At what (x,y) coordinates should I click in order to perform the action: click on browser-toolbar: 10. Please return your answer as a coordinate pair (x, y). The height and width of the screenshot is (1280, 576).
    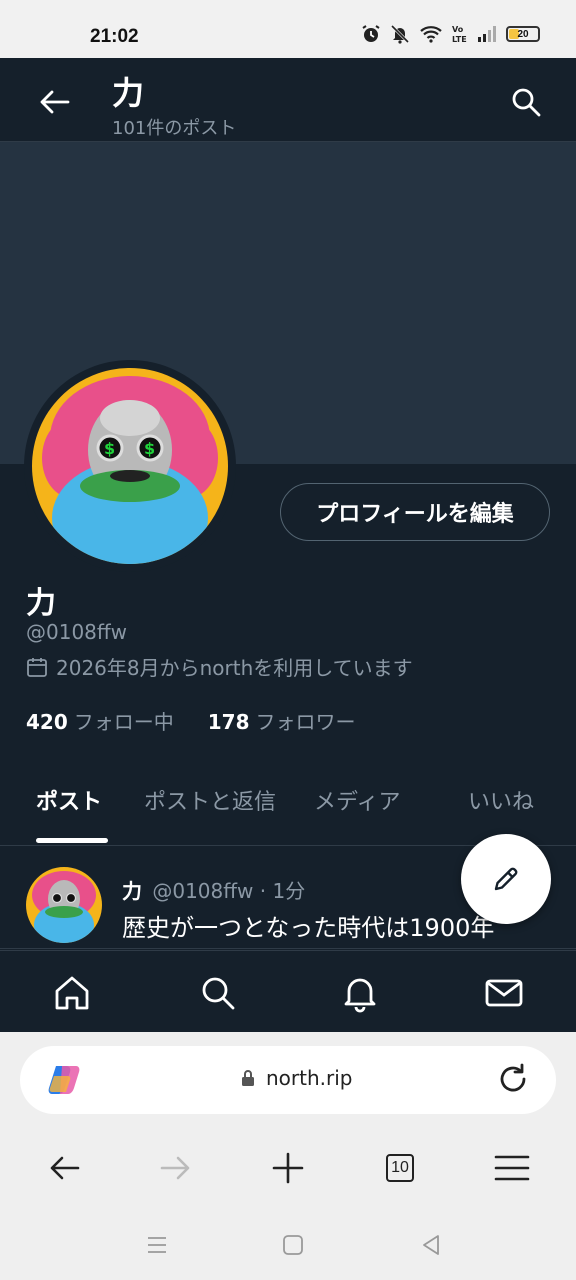
    Looking at the image, I should click on (288, 1168).